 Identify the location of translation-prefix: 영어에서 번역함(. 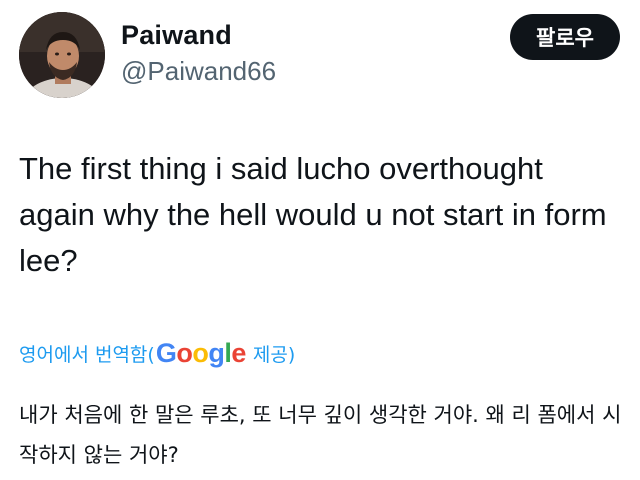
(87, 354).